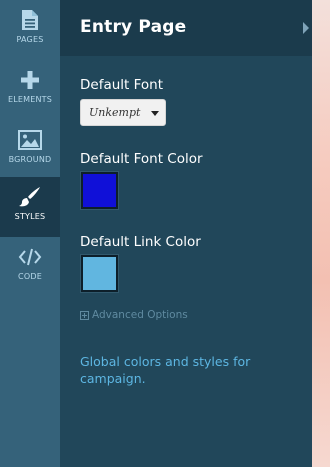  I want to click on sidebar-item-code: CODE, so click(30, 267).